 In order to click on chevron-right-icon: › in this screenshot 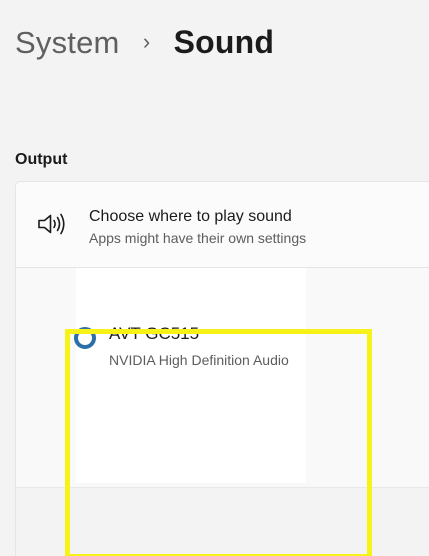, I will do `click(146, 41)`.